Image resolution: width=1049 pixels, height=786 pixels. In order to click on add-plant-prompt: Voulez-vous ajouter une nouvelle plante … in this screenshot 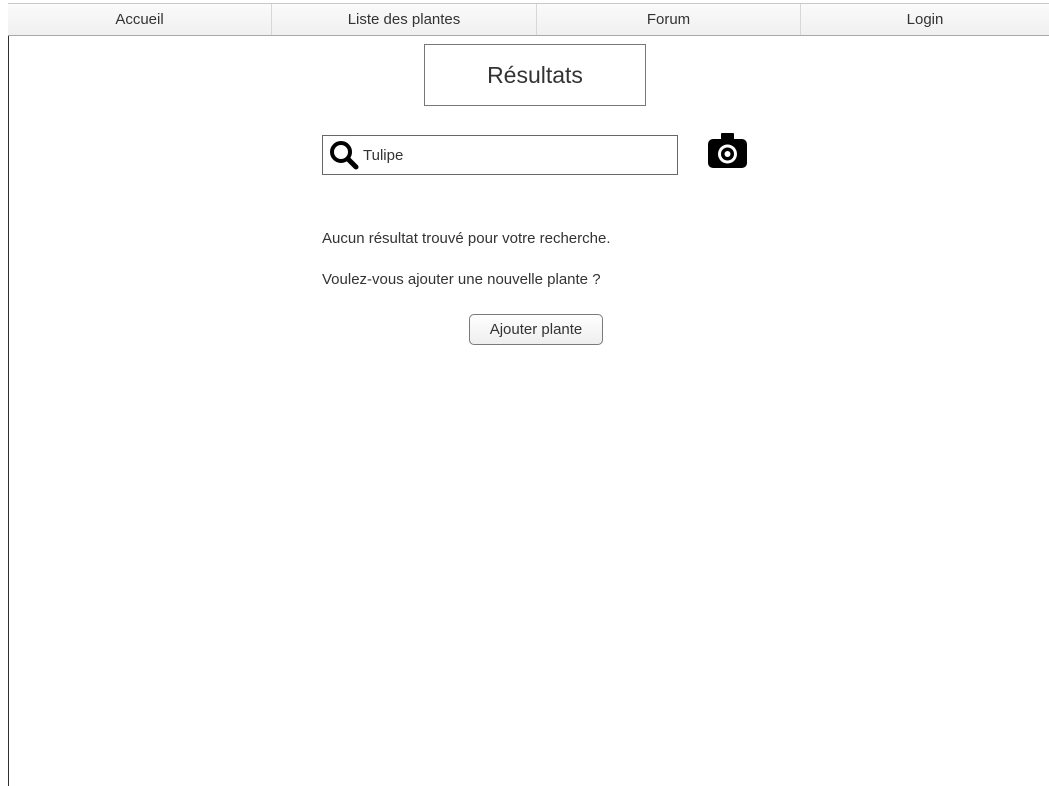, I will do `click(461, 279)`.